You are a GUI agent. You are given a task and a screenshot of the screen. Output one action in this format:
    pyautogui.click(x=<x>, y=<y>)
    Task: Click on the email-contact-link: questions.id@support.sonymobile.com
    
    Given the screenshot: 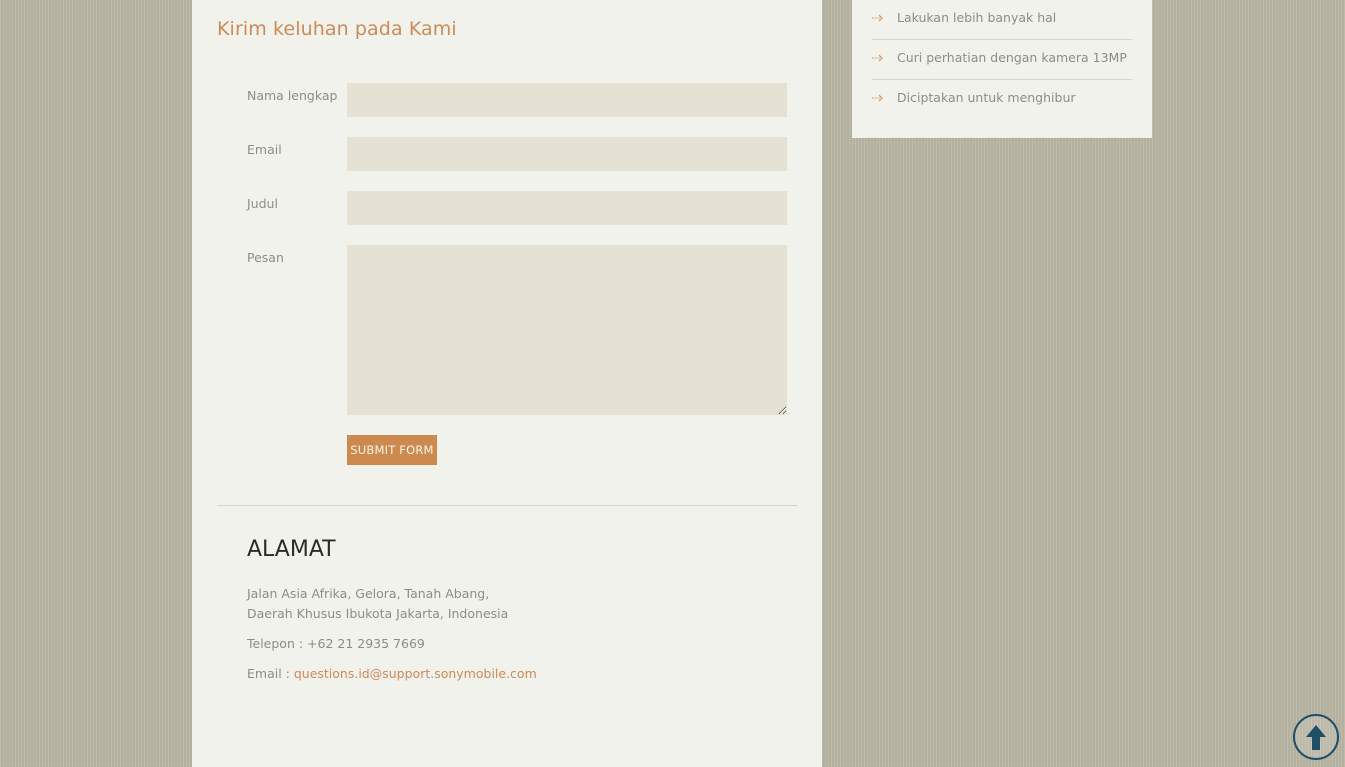 What is the action you would take?
    pyautogui.click(x=415, y=673)
    